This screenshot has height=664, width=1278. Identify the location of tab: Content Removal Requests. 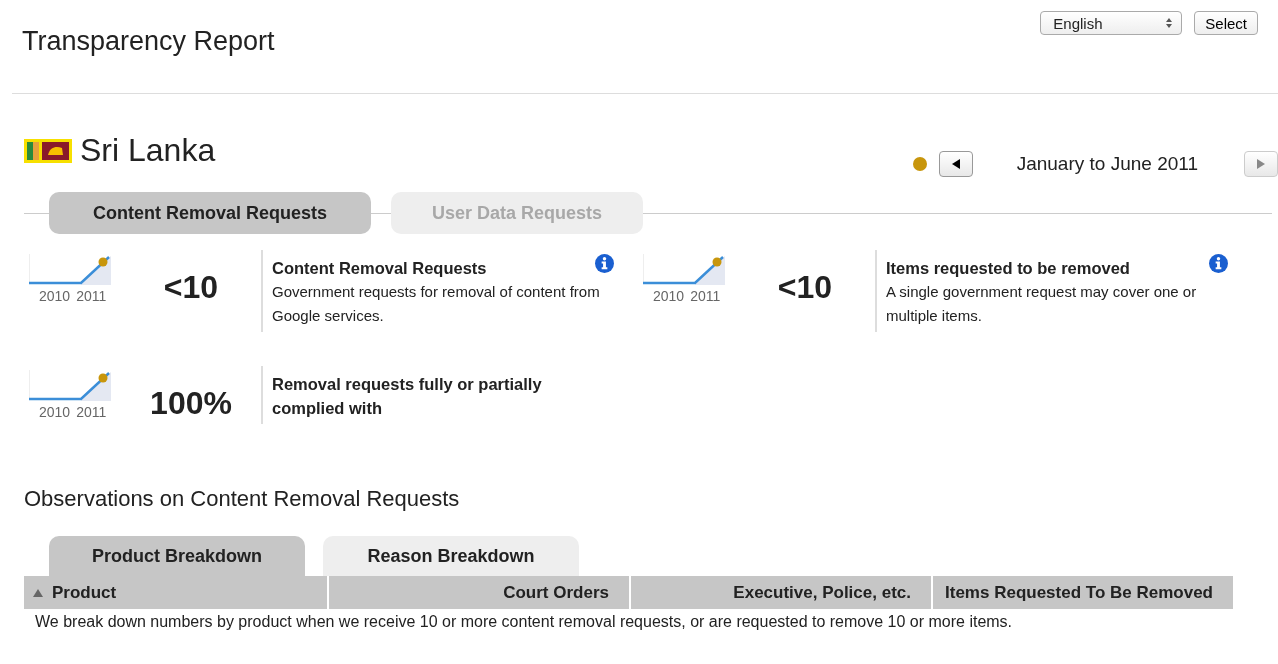
(210, 213).